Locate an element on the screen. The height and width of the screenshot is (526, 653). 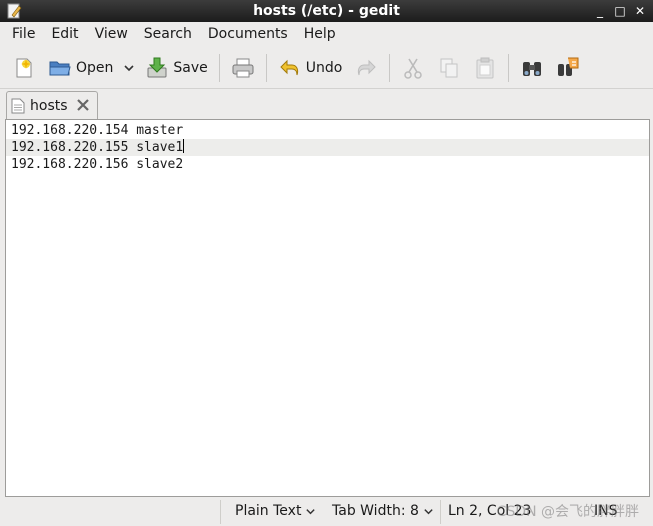
undo-button: Undo is located at coordinates (310, 68).